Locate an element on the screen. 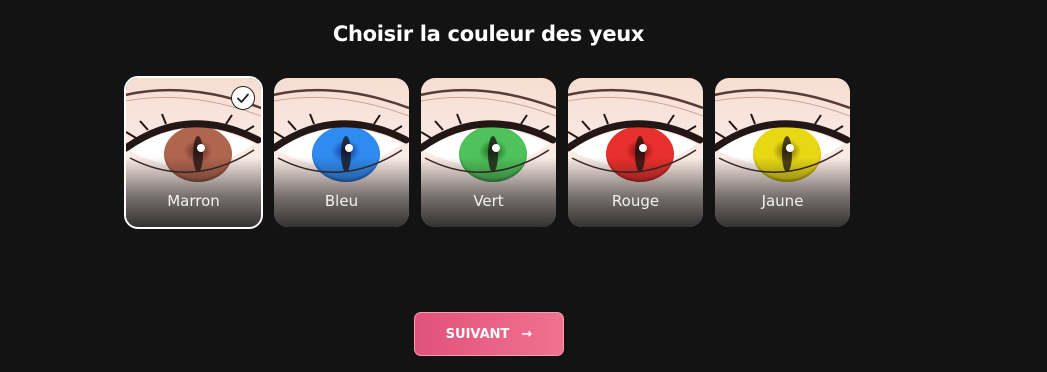  next-button-label: SUIVANT is located at coordinates (477, 334).